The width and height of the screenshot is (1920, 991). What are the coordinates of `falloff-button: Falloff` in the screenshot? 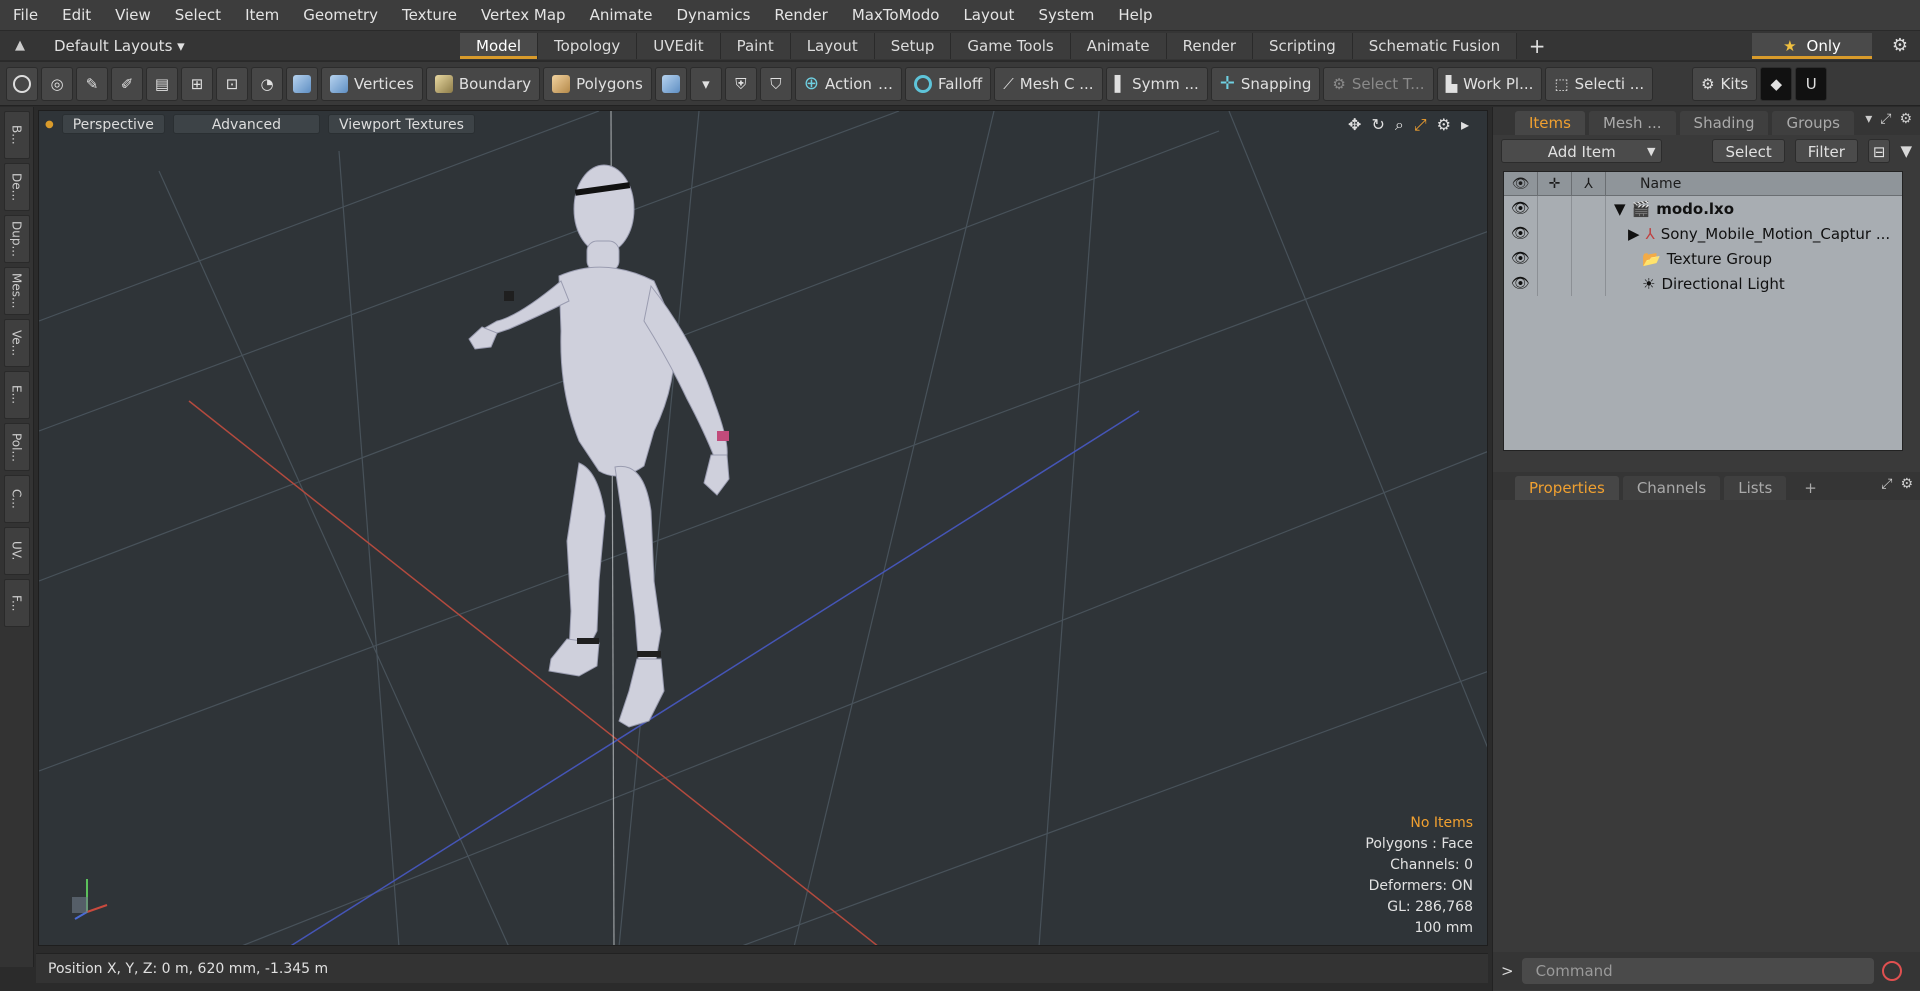 It's located at (948, 83).